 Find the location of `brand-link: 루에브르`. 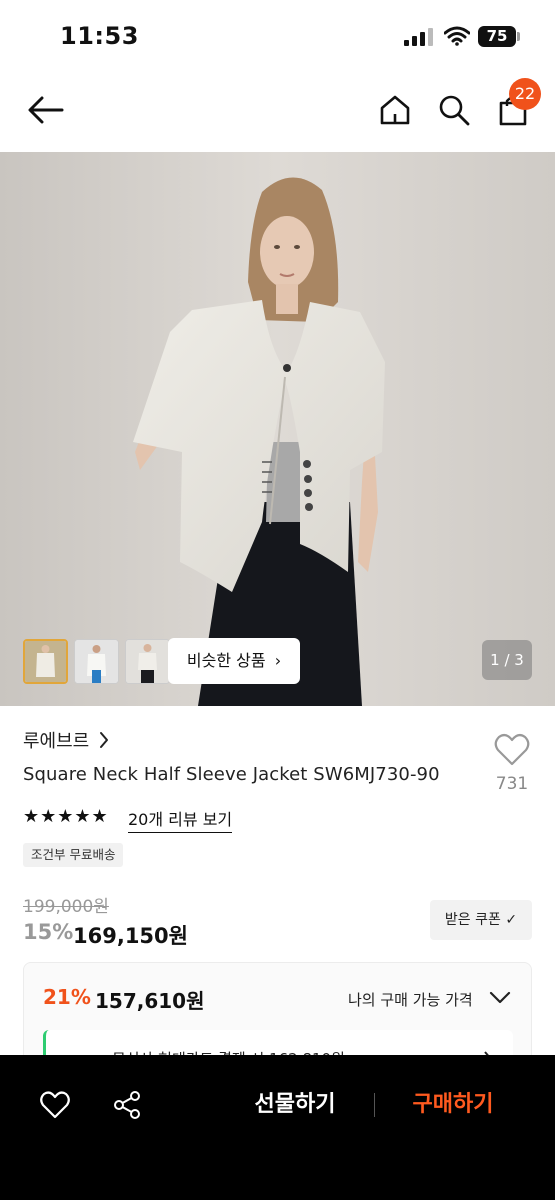

brand-link: 루에브르 is located at coordinates (56, 740).